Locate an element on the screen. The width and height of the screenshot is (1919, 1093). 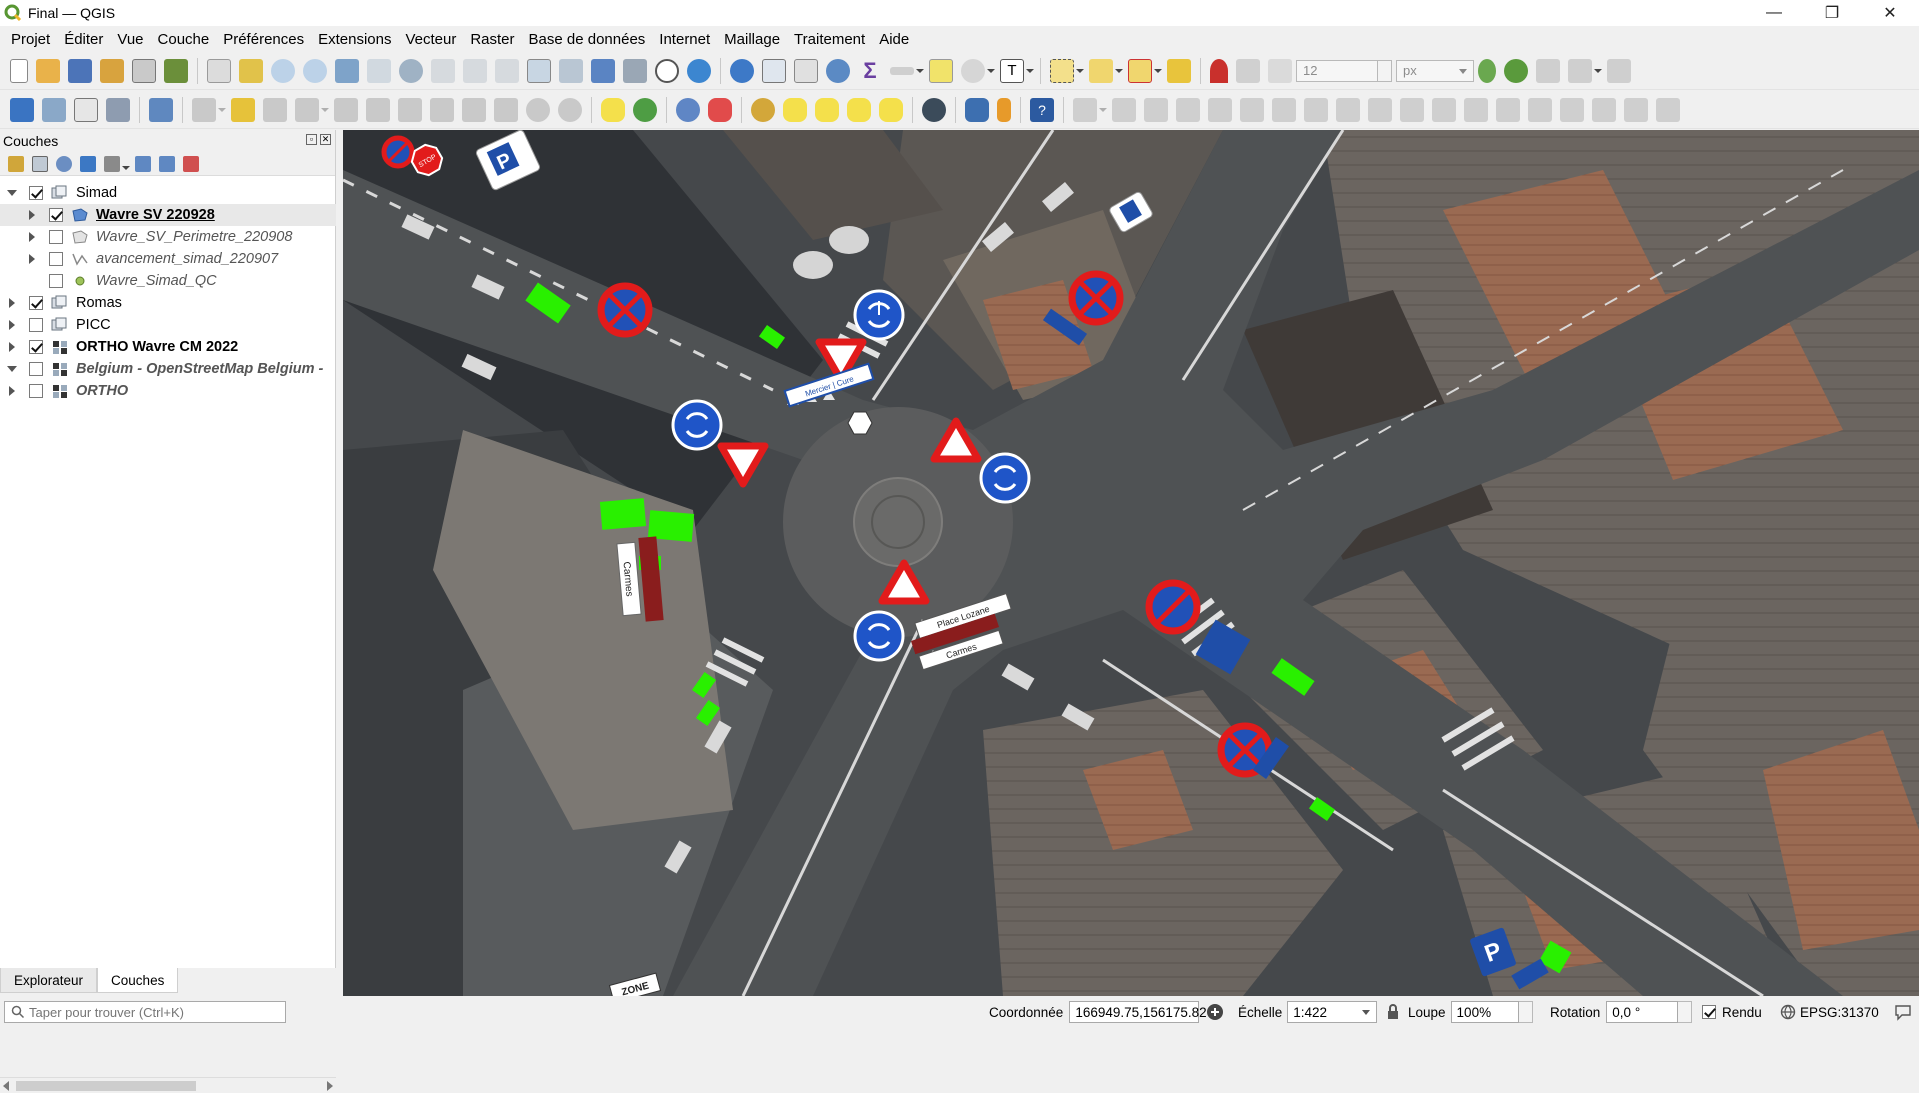
collapse-all-icon is located at coordinates (167, 163).